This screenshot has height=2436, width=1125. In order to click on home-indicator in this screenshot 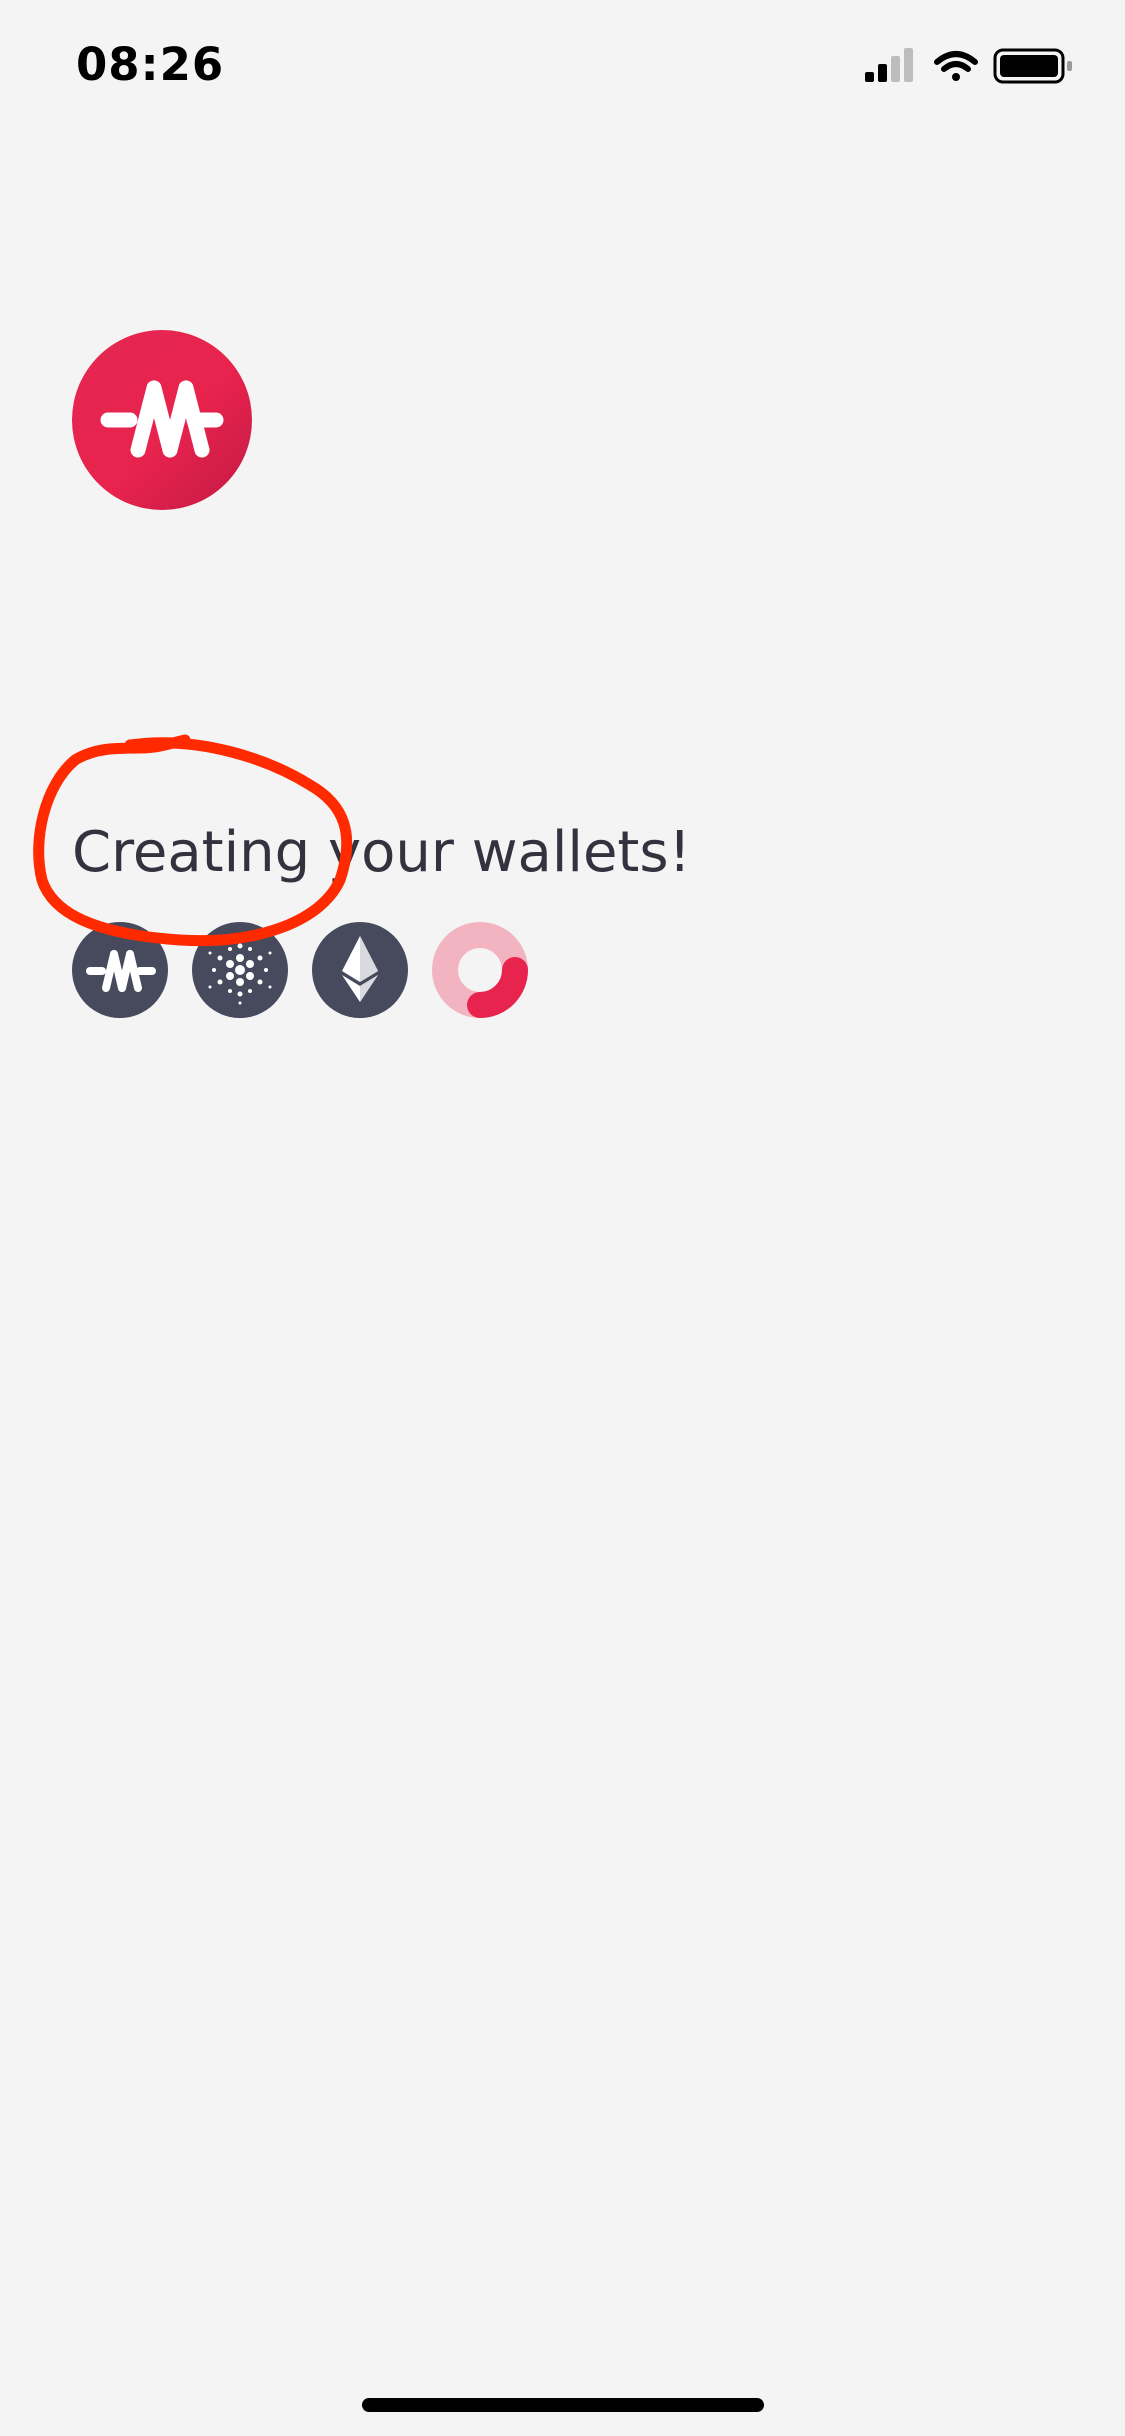, I will do `click(563, 2405)`.